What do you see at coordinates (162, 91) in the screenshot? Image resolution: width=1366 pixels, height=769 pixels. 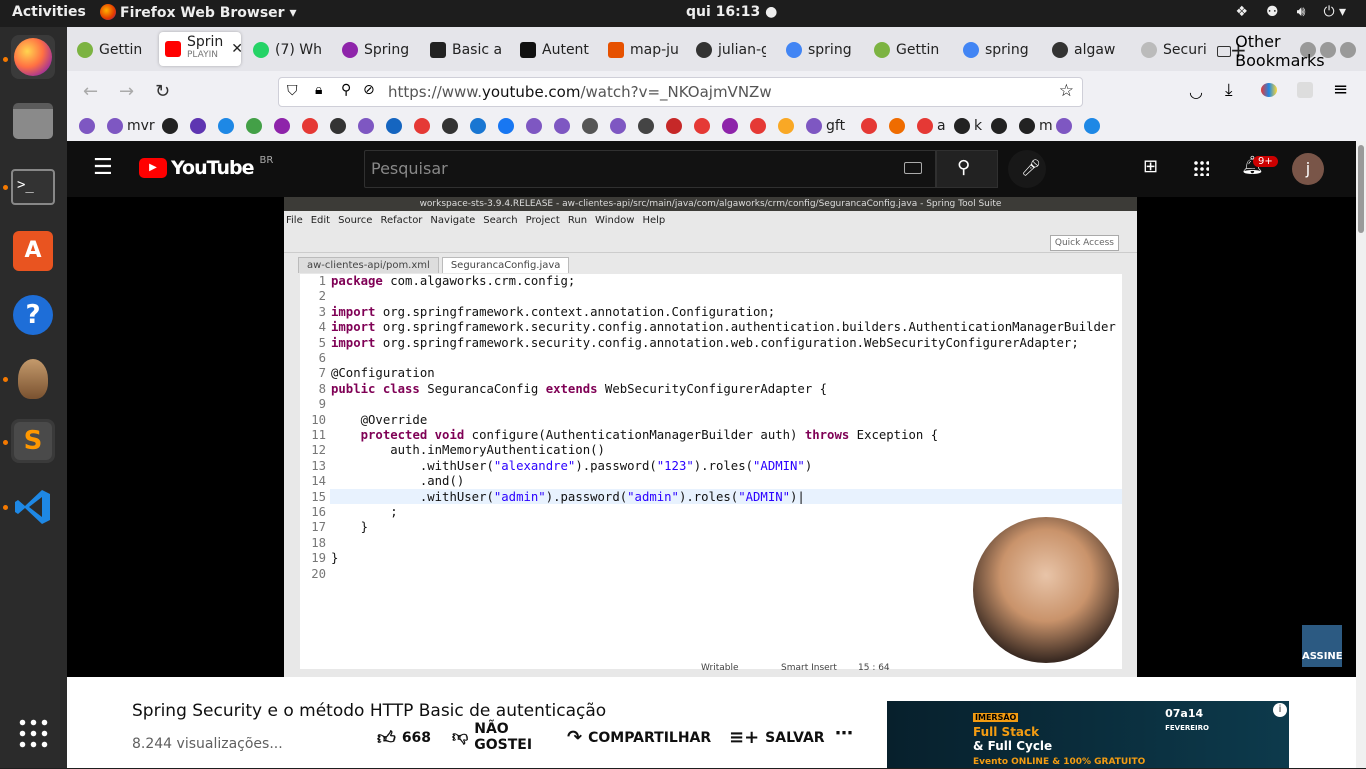 I see `reload-button: ↻` at bounding box center [162, 91].